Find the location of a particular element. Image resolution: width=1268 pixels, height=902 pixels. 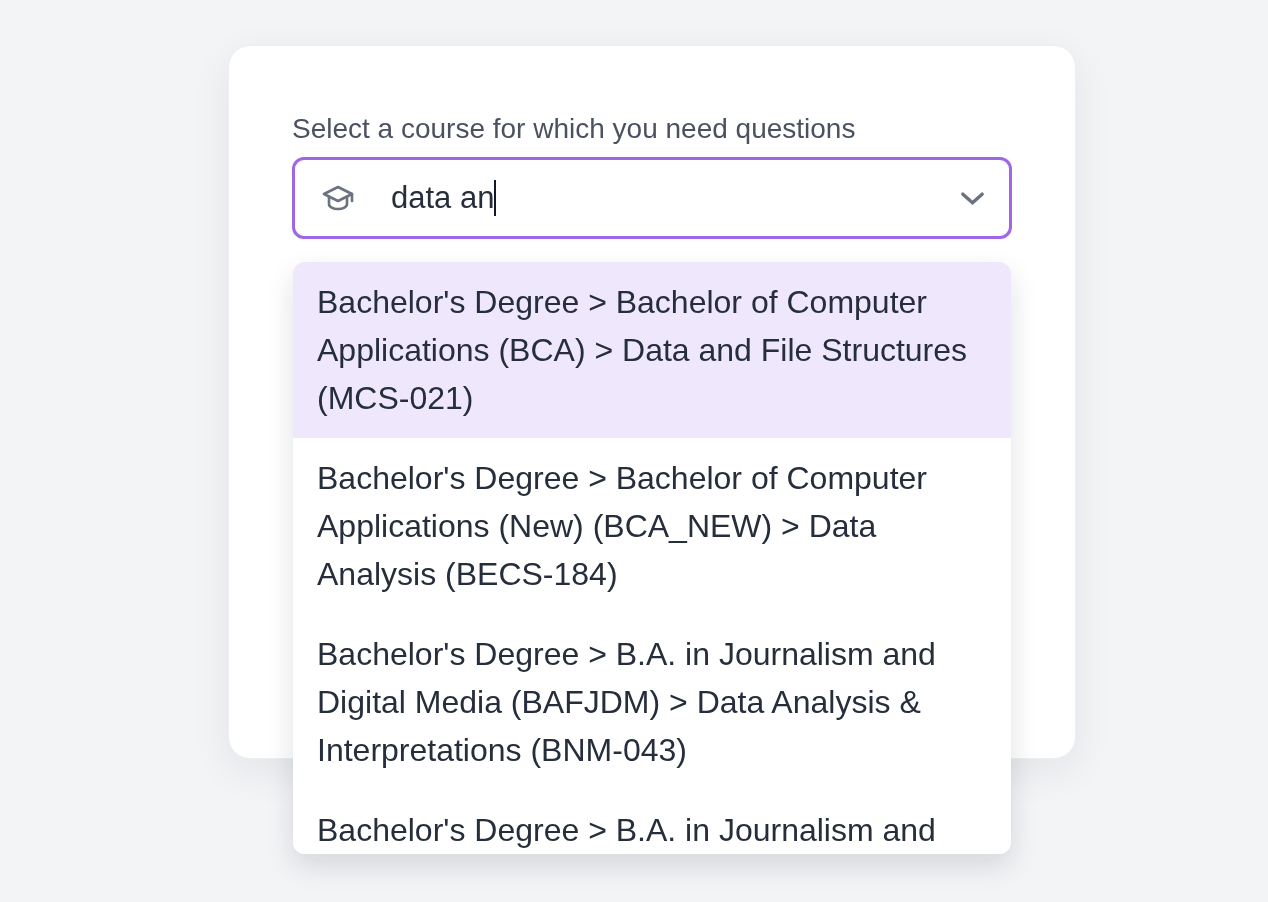

graduation-cap-icon is located at coordinates (338, 198).